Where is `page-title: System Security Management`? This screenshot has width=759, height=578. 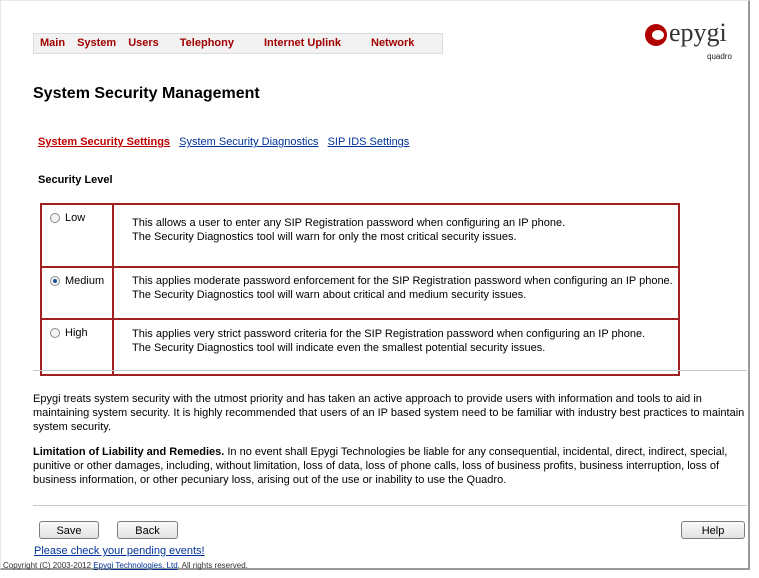
page-title: System Security Management is located at coordinates (146, 93).